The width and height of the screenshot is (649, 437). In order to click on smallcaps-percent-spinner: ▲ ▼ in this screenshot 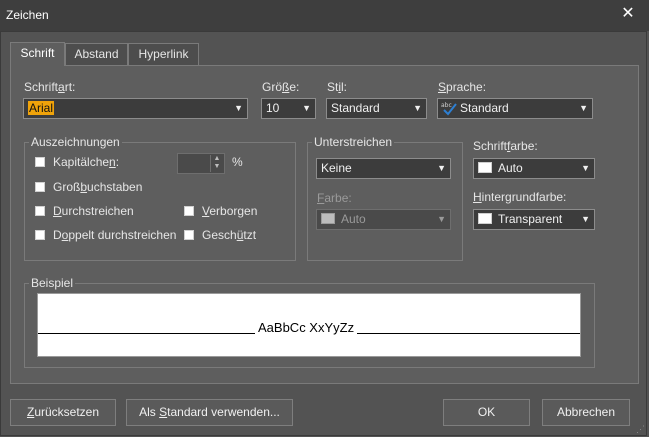, I will do `click(201, 163)`.